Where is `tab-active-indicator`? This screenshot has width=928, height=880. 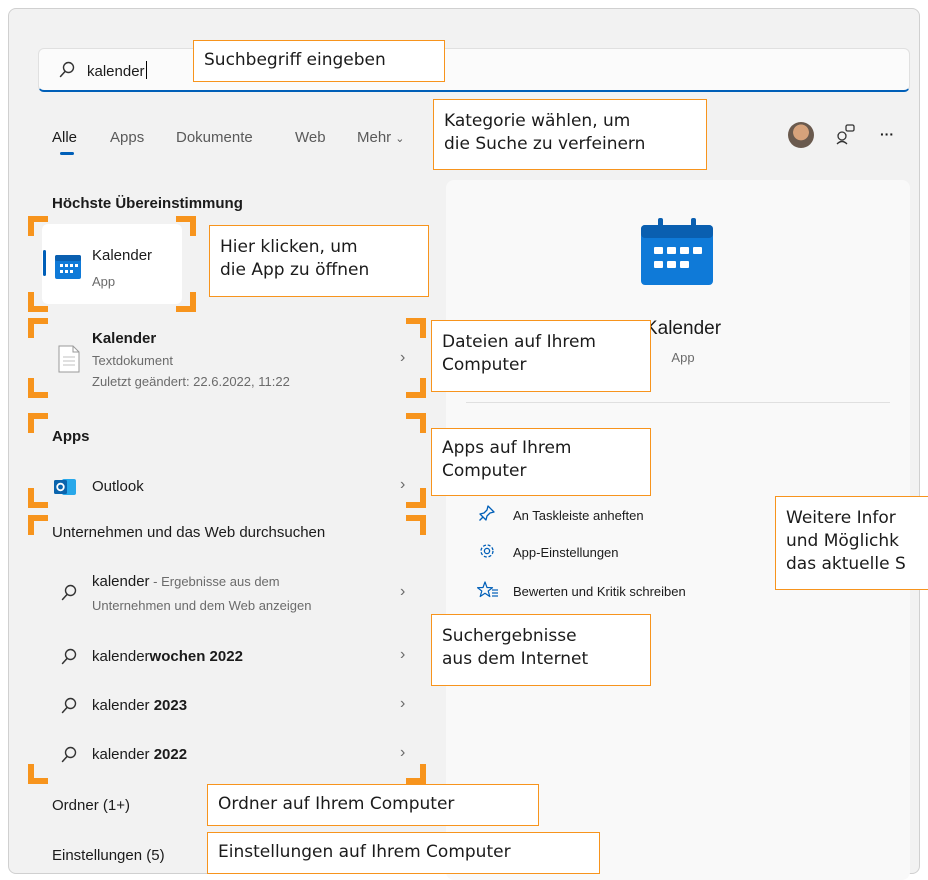
tab-active-indicator is located at coordinates (67, 153).